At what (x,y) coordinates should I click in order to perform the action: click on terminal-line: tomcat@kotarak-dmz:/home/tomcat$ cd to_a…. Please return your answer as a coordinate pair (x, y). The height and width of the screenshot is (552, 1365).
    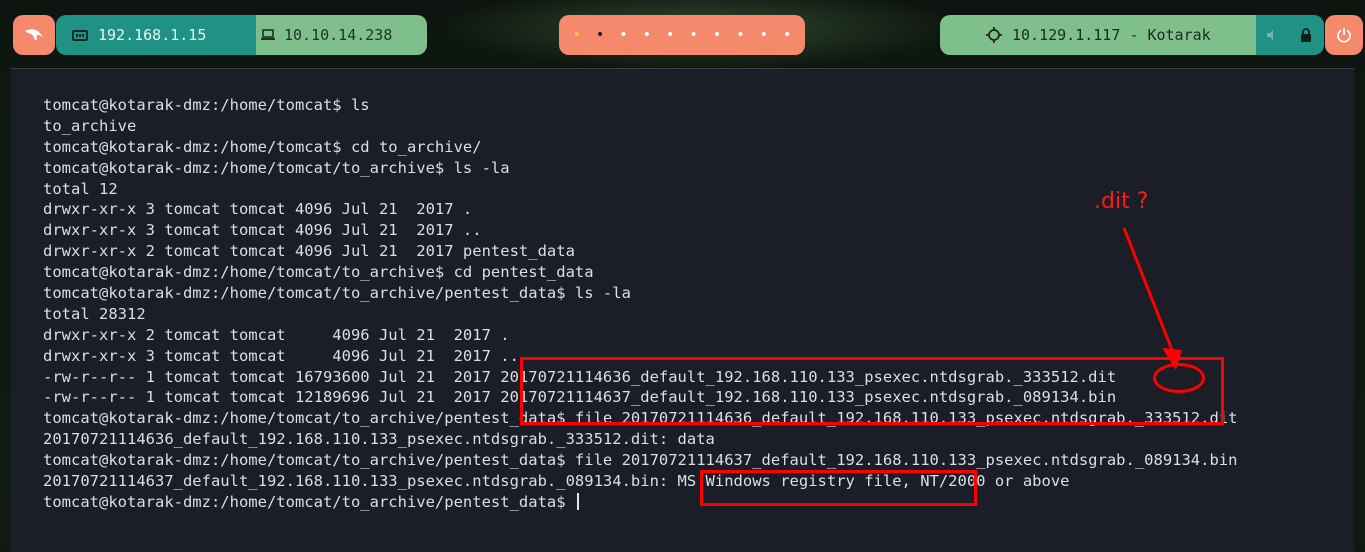
    Looking at the image, I should click on (640, 147).